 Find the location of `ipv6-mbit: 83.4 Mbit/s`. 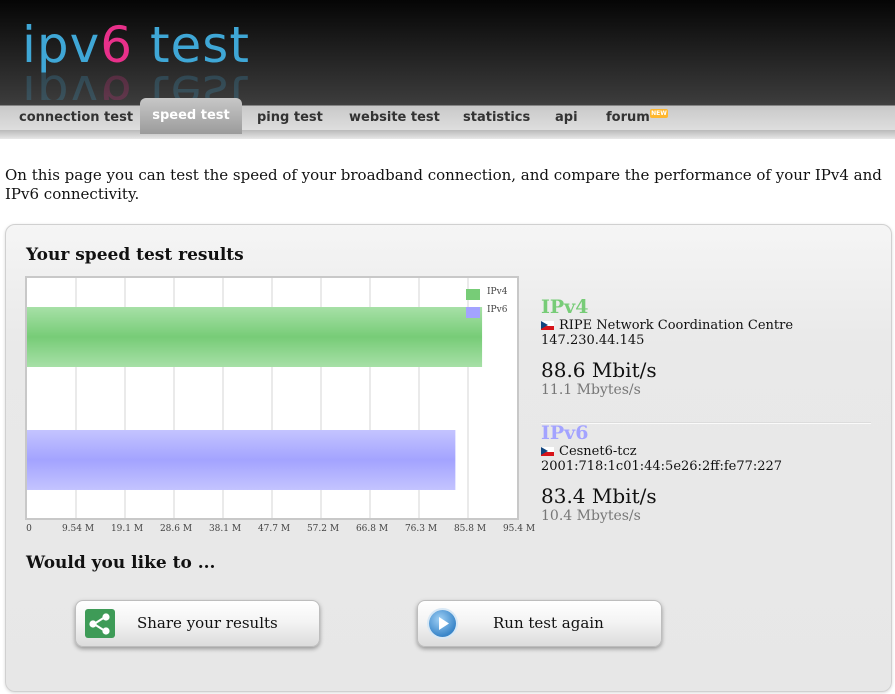

ipv6-mbit: 83.4 Mbit/s is located at coordinates (599, 496).